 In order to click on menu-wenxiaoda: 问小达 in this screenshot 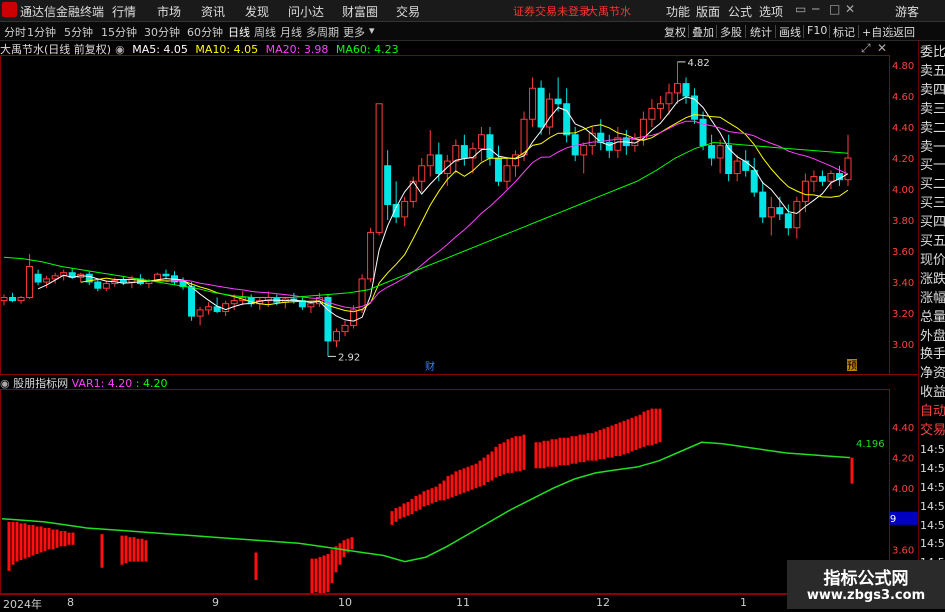, I will do `click(306, 11)`.